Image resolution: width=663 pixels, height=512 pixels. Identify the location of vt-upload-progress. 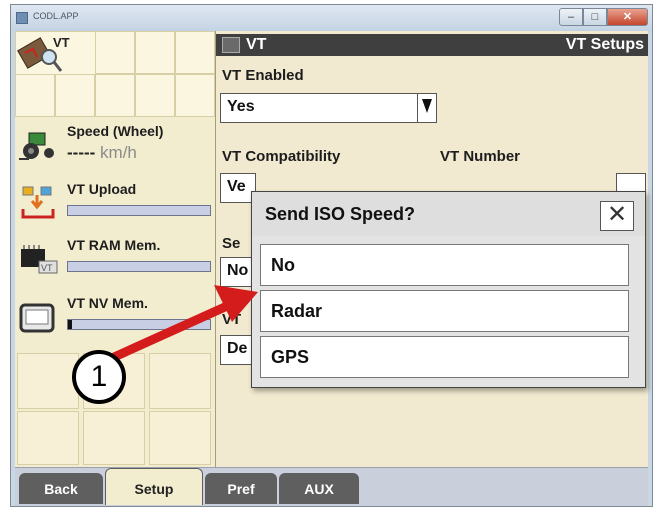
(139, 210).